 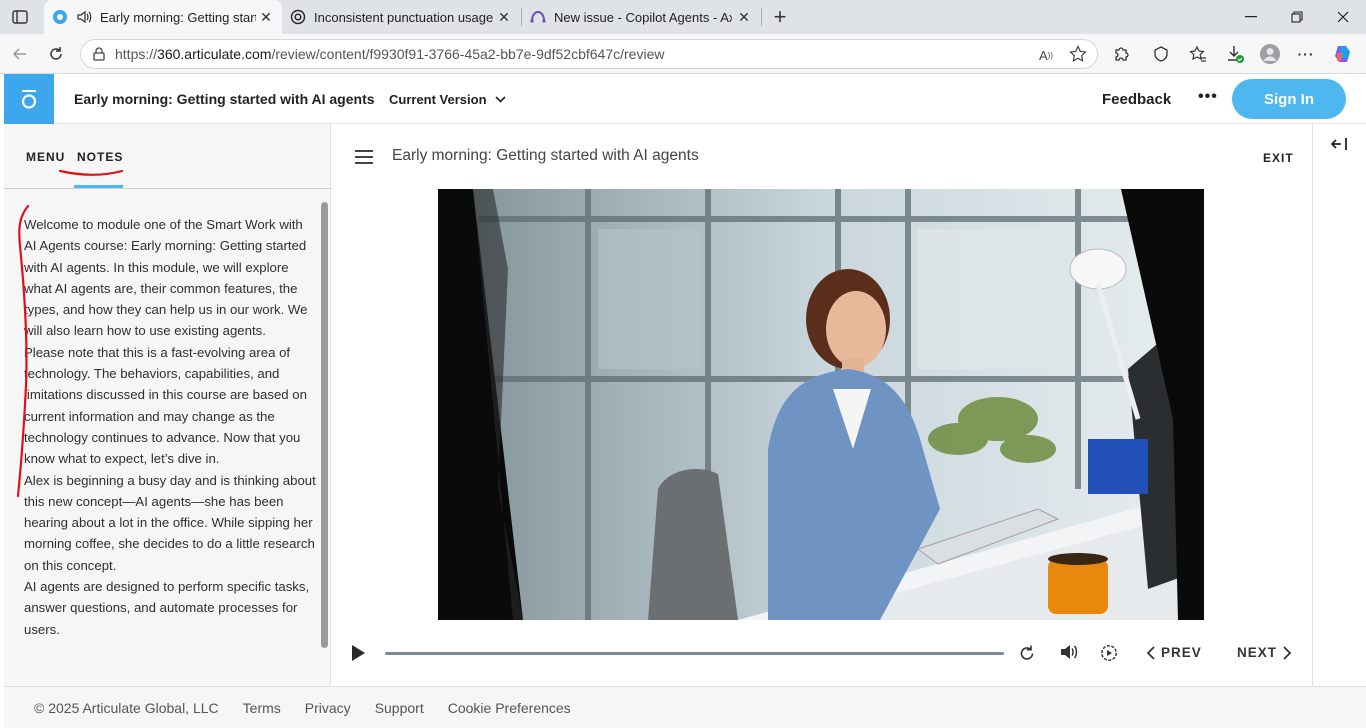 I want to click on browser-tab-devops: New issue - Copilot Agents - Axio ✕, so click(x=641, y=17).